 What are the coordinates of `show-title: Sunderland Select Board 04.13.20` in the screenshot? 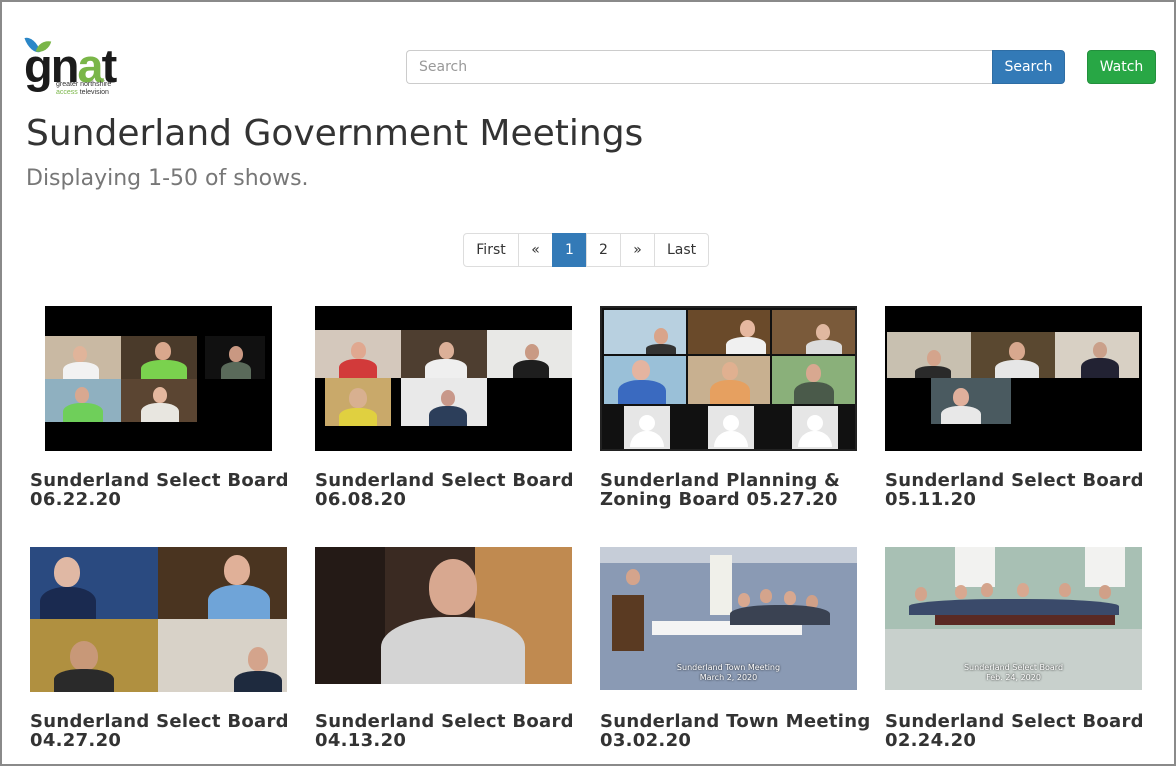 It's located at (457, 731).